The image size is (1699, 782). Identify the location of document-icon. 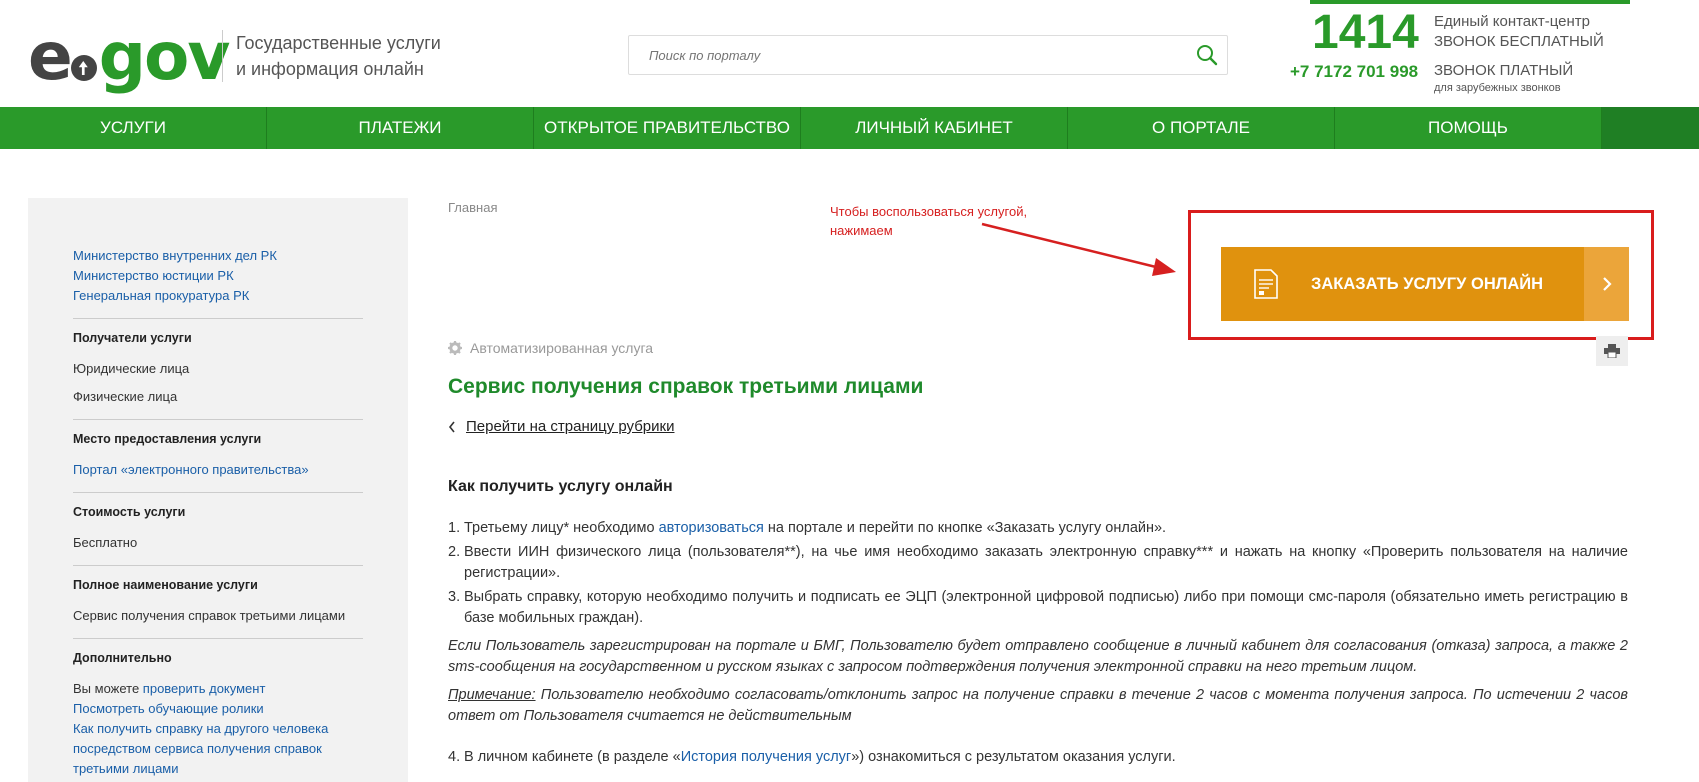
(1266, 284).